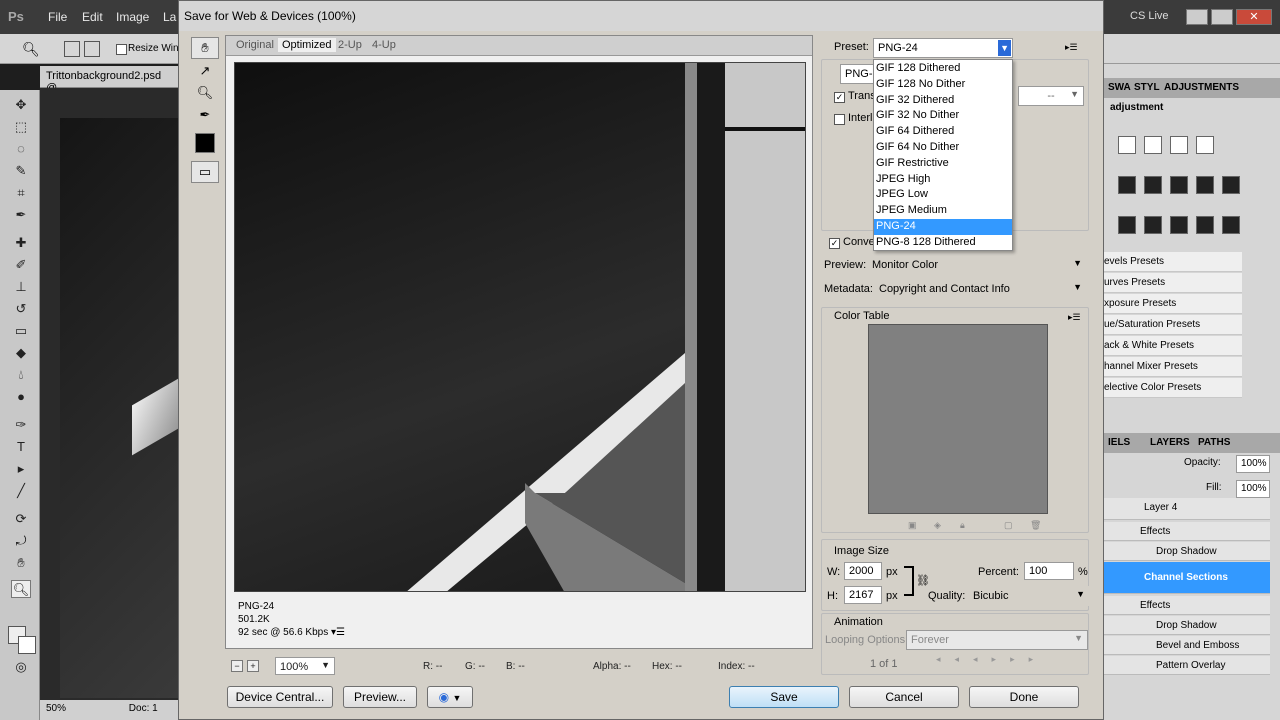  I want to click on menu-image: Image, so click(132, 17).